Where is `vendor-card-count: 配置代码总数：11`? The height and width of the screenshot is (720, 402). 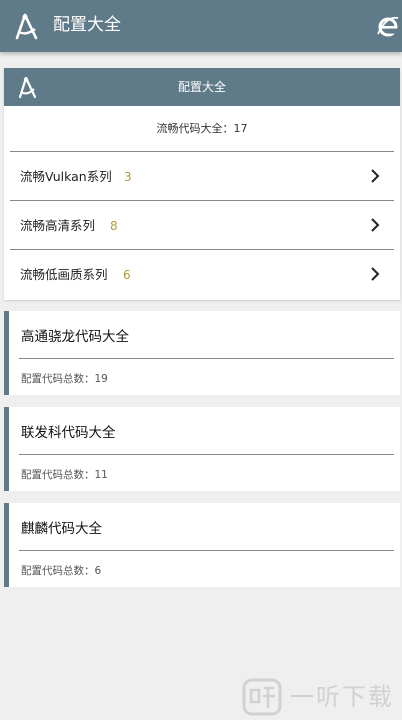
vendor-card-count: 配置代码总数：11 is located at coordinates (64, 475).